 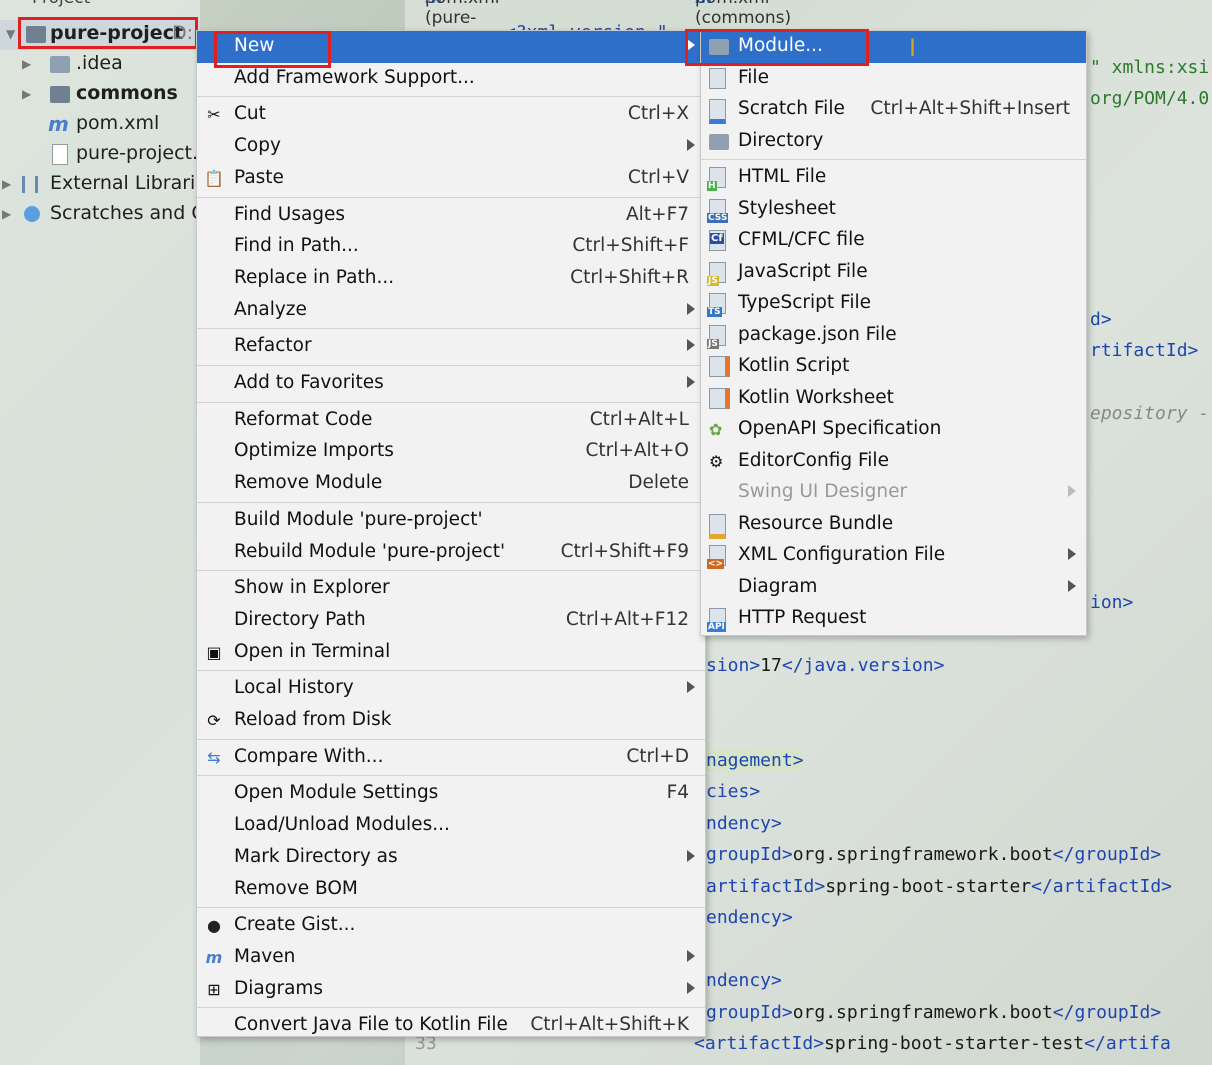 I want to click on menu-item-add-to-favorites: Add to Favorites, so click(x=451, y=384).